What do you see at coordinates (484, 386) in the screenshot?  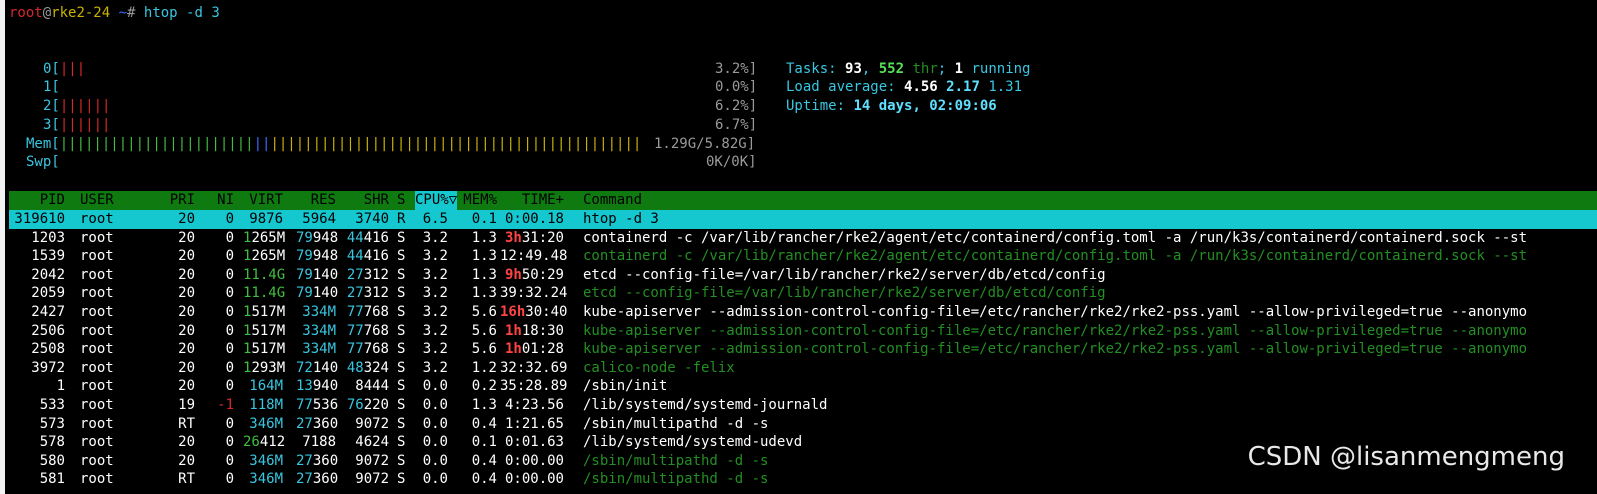 I see `cell-mem: 0.2` at bounding box center [484, 386].